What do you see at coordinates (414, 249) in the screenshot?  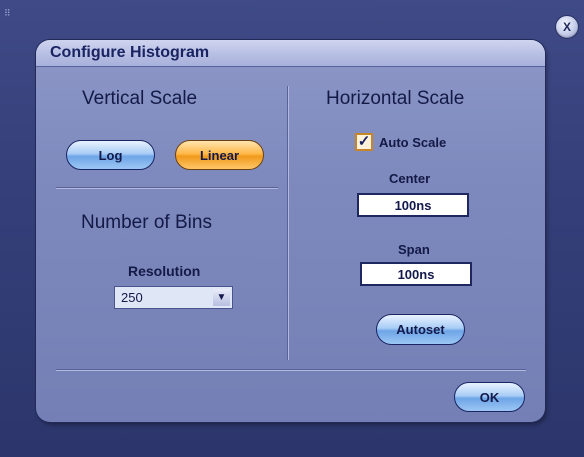 I see `span-label: Span` at bounding box center [414, 249].